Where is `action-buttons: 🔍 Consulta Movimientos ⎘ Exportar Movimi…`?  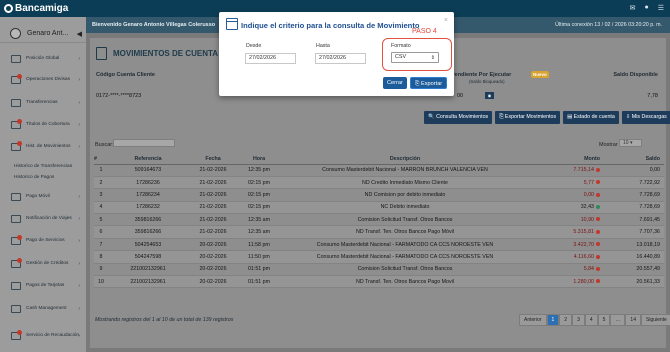
action-buttons: 🔍 Consulta Movimientos ⎘ Exportar Movimi… is located at coordinates (547, 117).